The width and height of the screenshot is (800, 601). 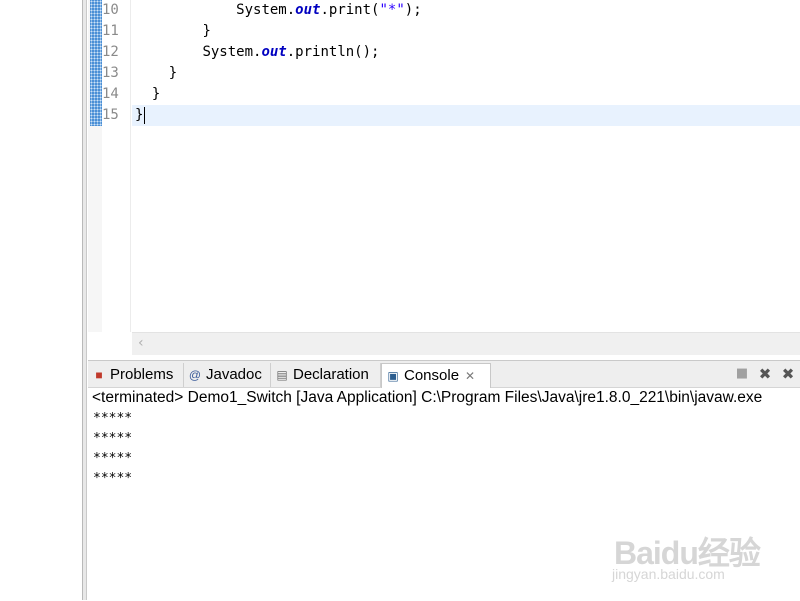 What do you see at coordinates (393, 376) in the screenshot?
I see `console-icon: ▣` at bounding box center [393, 376].